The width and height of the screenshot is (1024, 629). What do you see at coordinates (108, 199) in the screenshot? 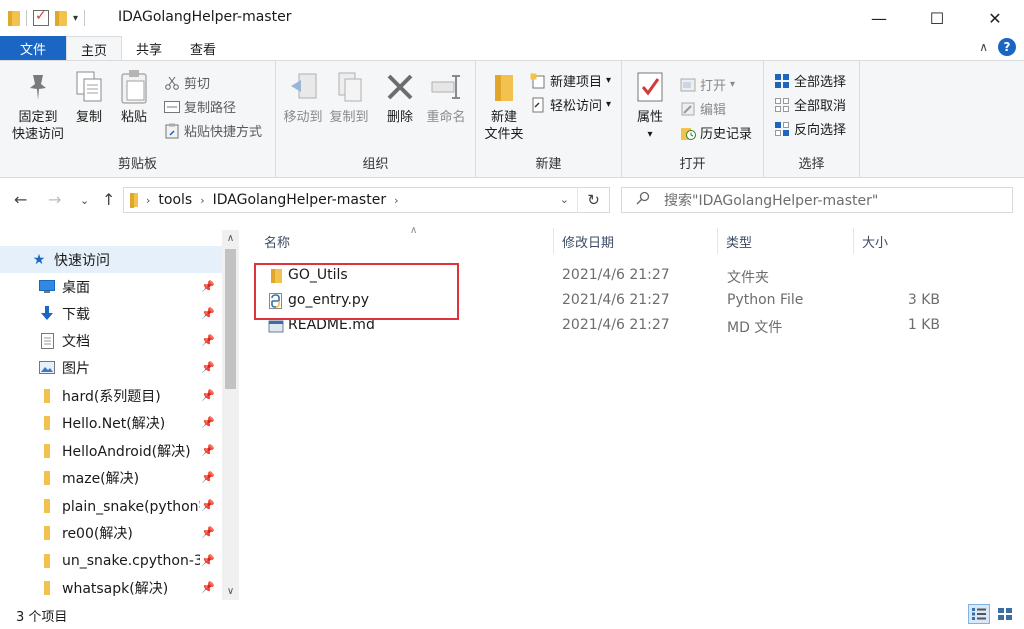
I see `up-arrow-icon: ↑` at bounding box center [108, 199].